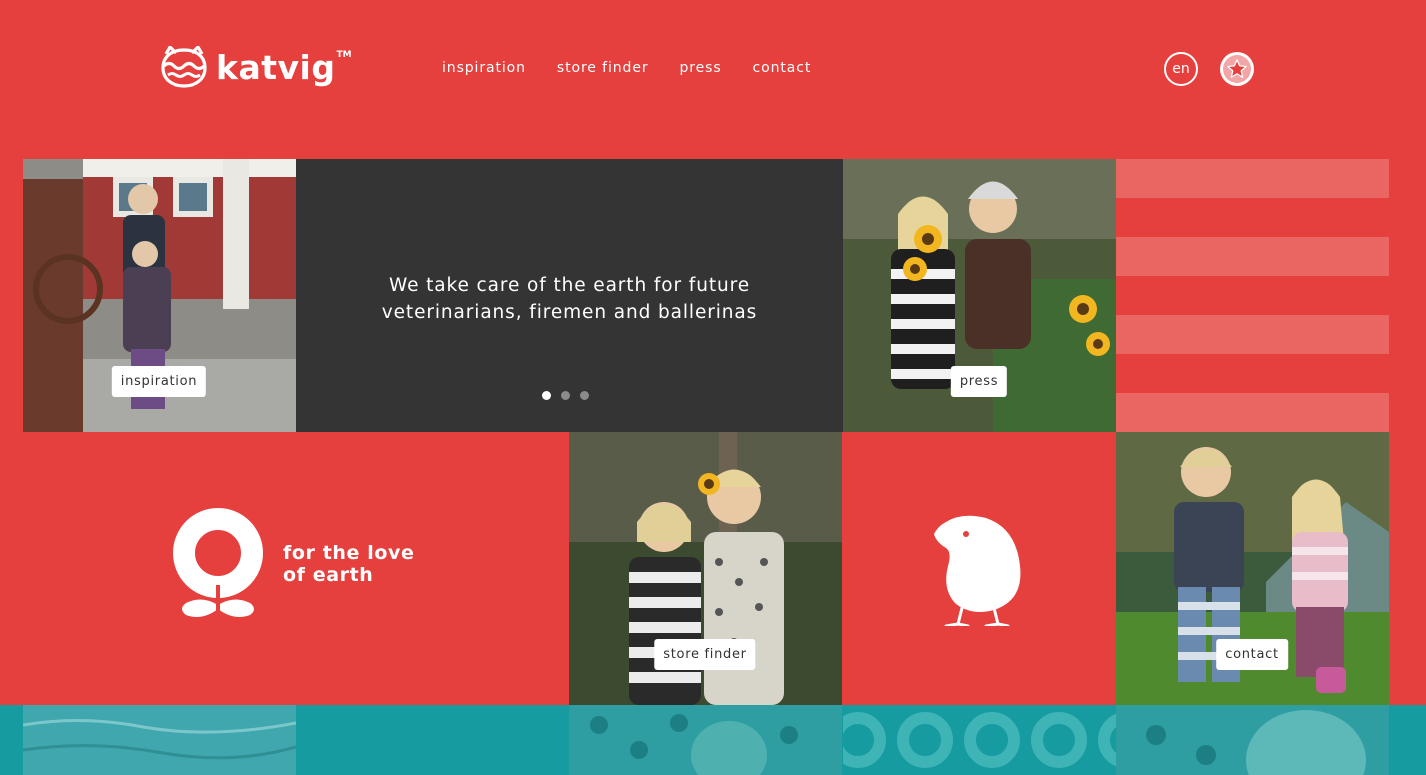  I want to click on nav-contact: contact, so click(782, 68).